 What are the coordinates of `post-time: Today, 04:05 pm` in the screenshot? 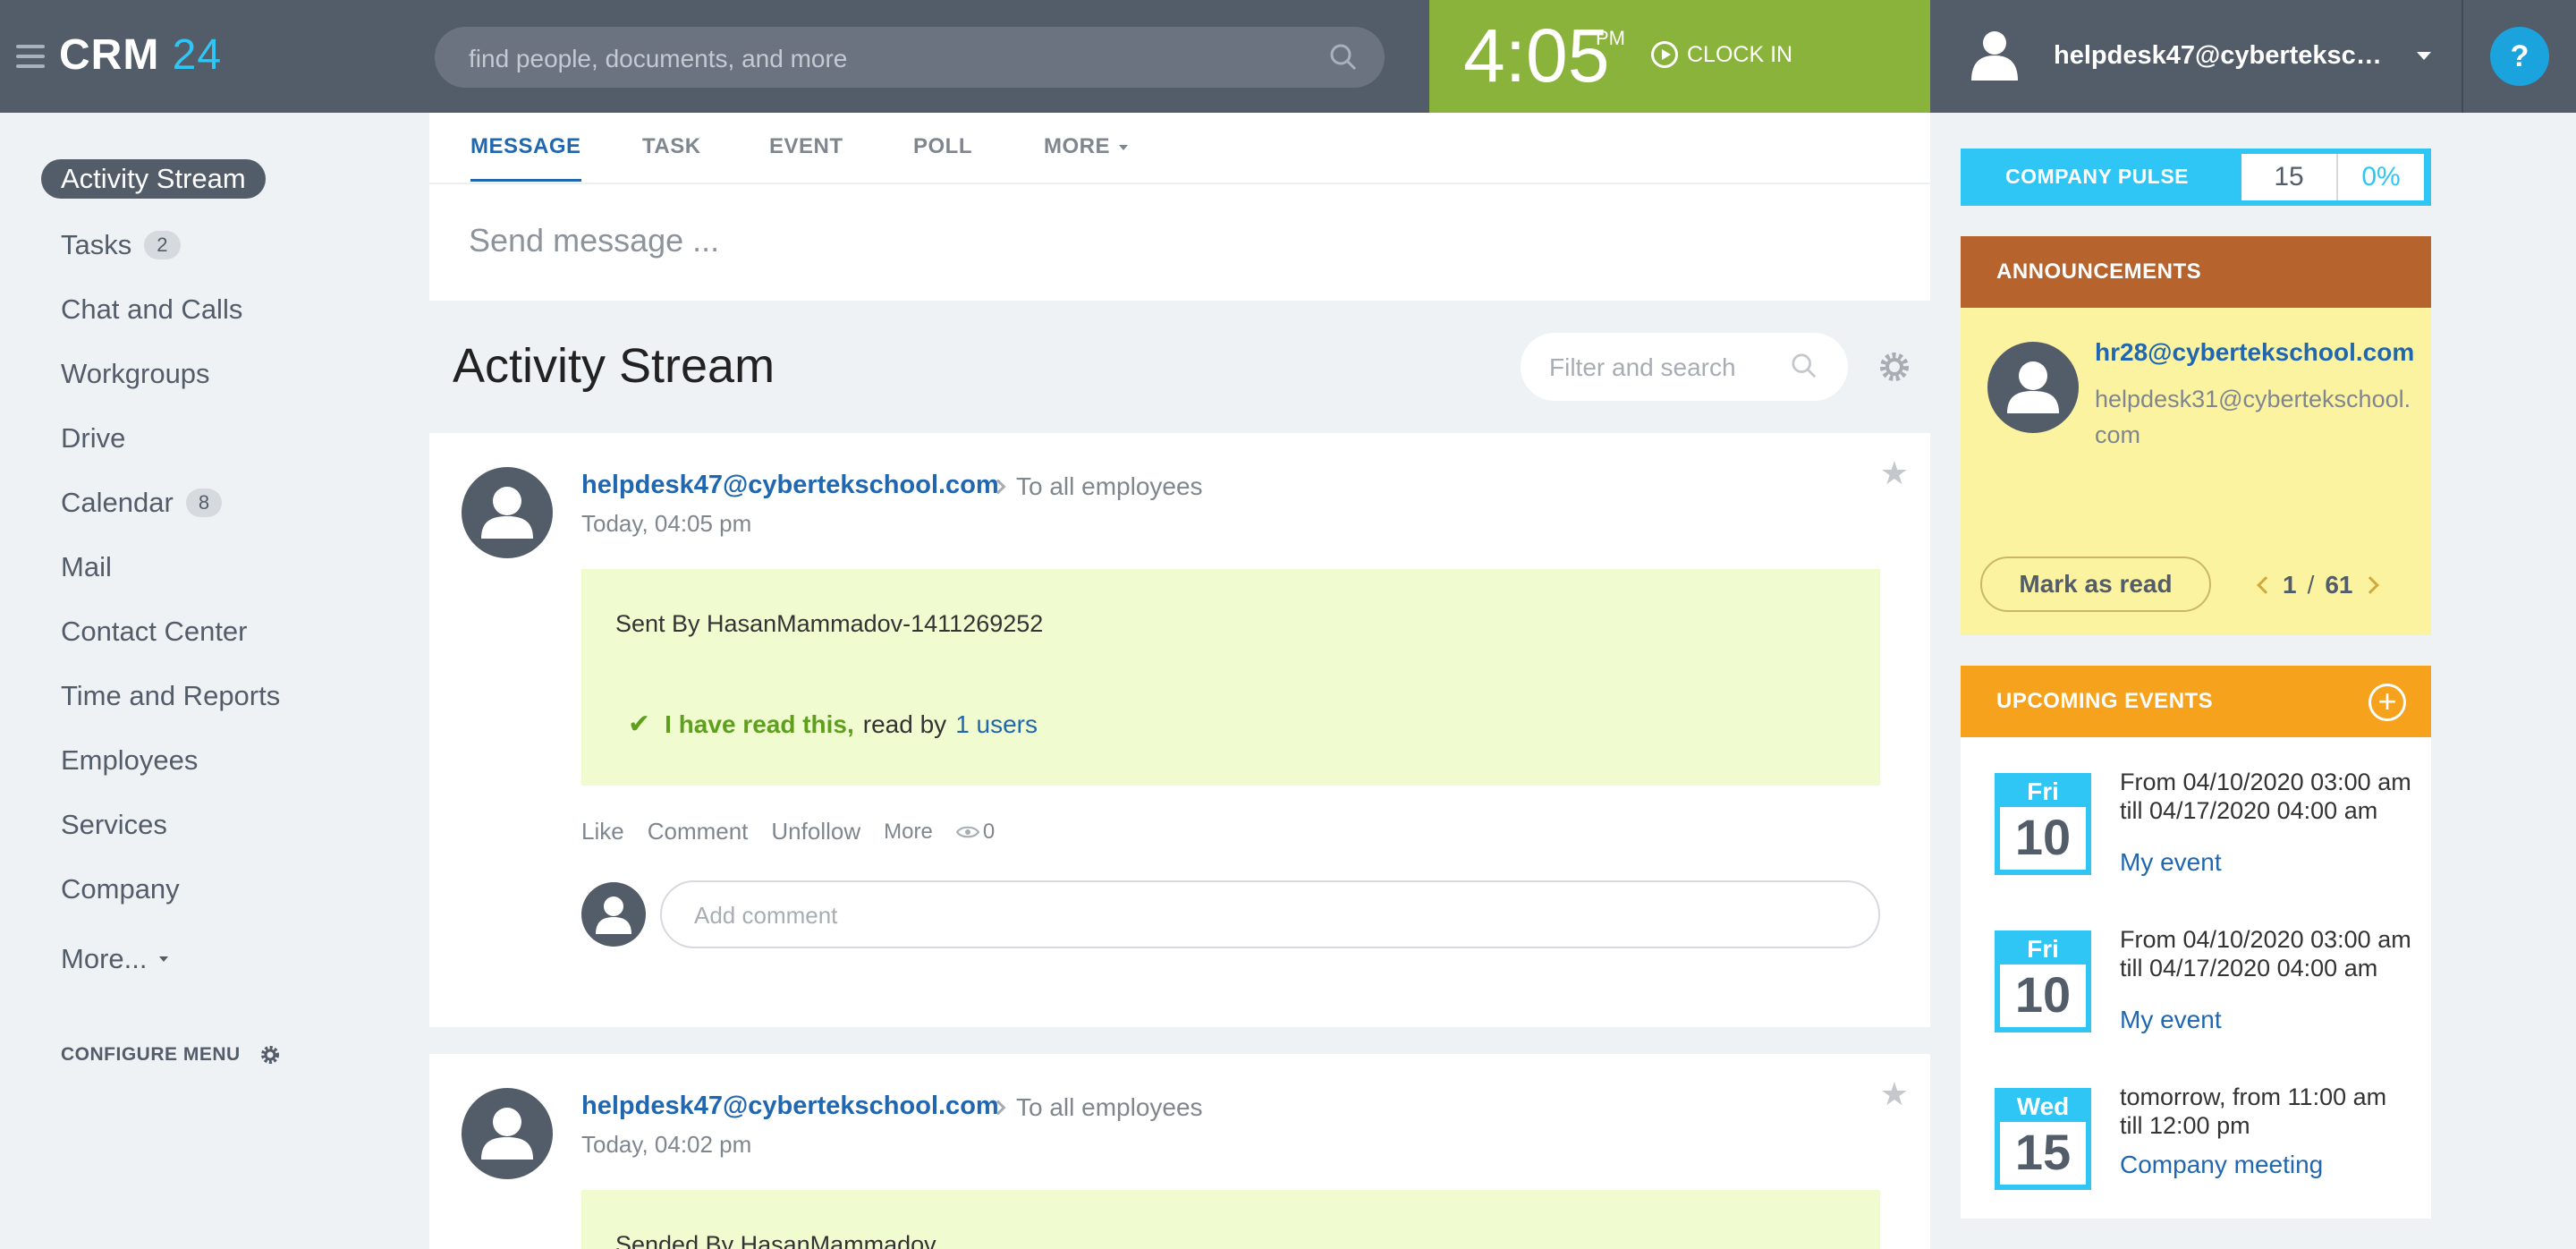 It's located at (666, 524).